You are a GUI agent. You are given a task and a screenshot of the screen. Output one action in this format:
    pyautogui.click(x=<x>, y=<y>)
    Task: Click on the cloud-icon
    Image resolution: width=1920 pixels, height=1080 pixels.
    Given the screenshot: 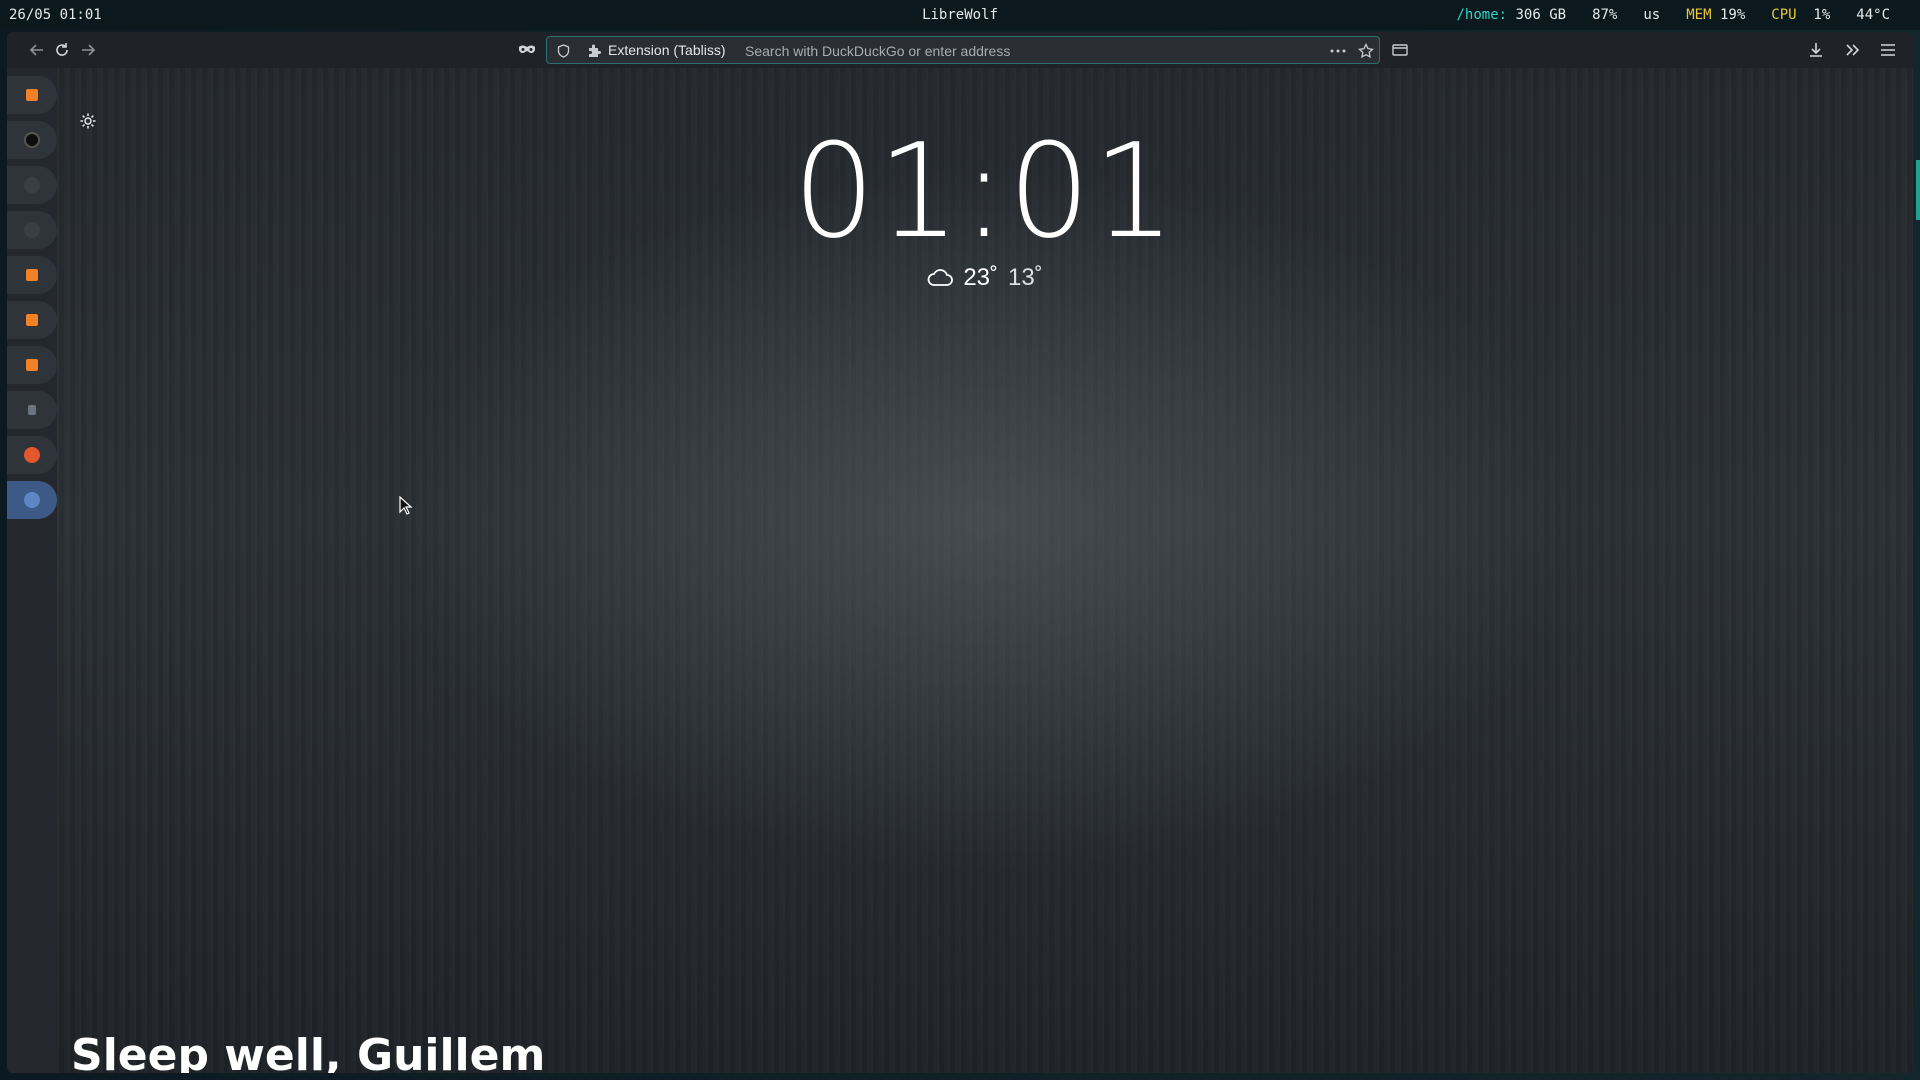 What is the action you would take?
    pyautogui.click(x=940, y=277)
    